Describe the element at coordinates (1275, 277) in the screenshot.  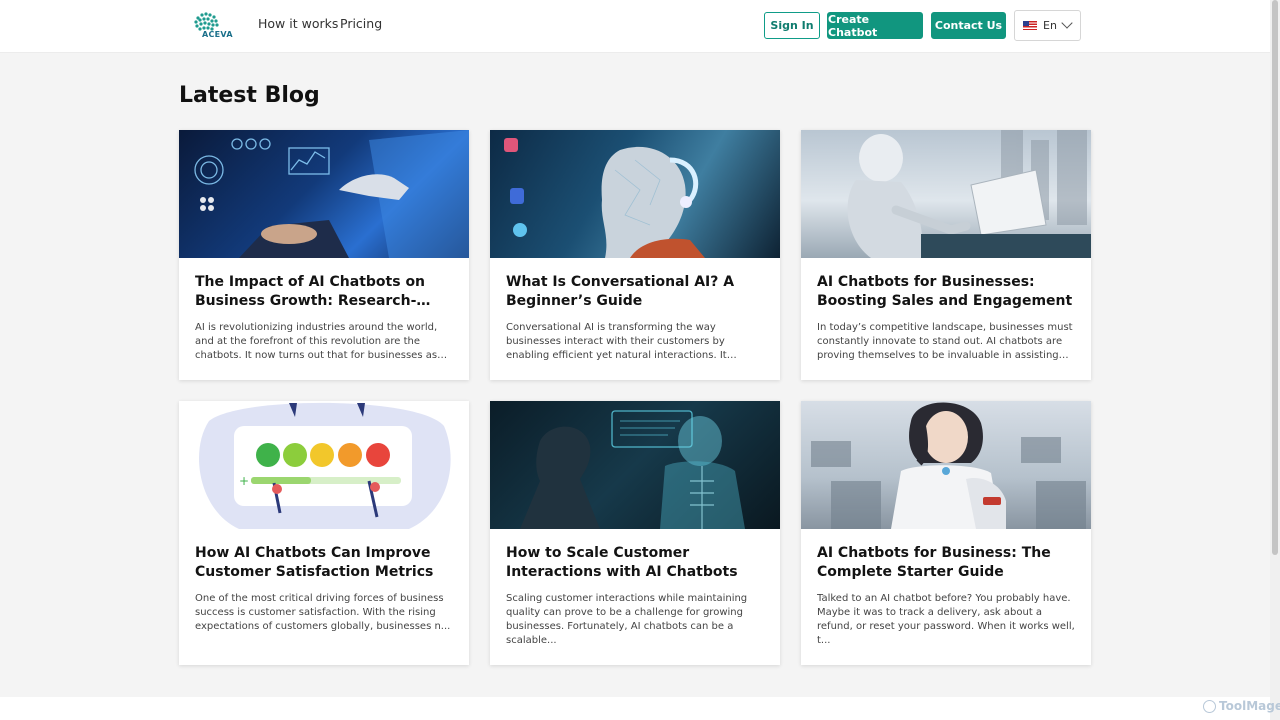
I see `scrollbar-thumb` at that location.